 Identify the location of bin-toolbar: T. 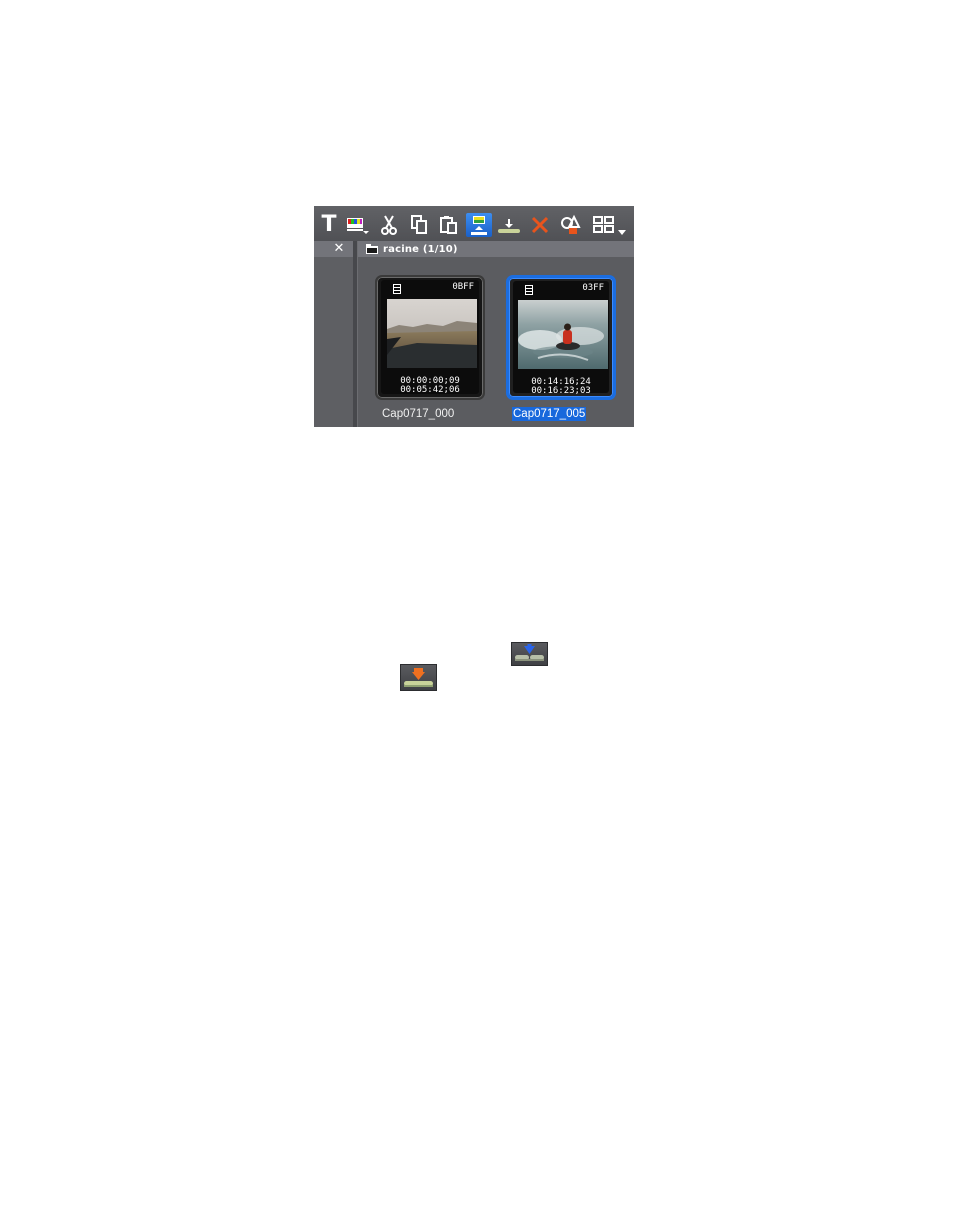
(474, 223).